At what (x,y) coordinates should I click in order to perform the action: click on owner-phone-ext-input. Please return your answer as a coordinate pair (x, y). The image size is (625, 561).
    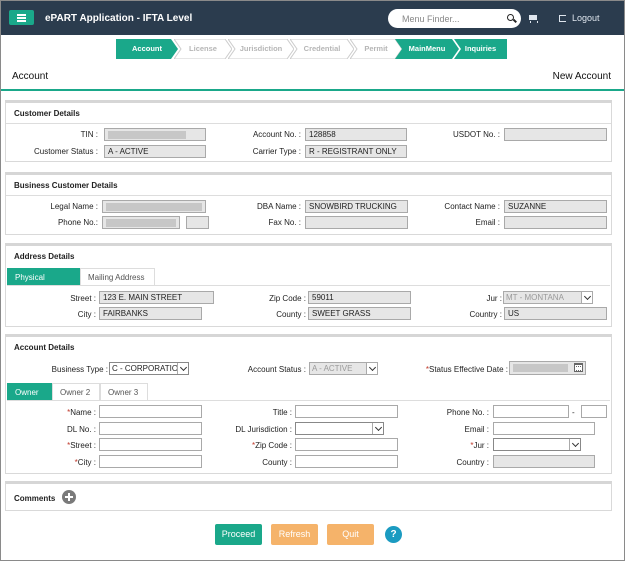
    Looking at the image, I should click on (594, 411).